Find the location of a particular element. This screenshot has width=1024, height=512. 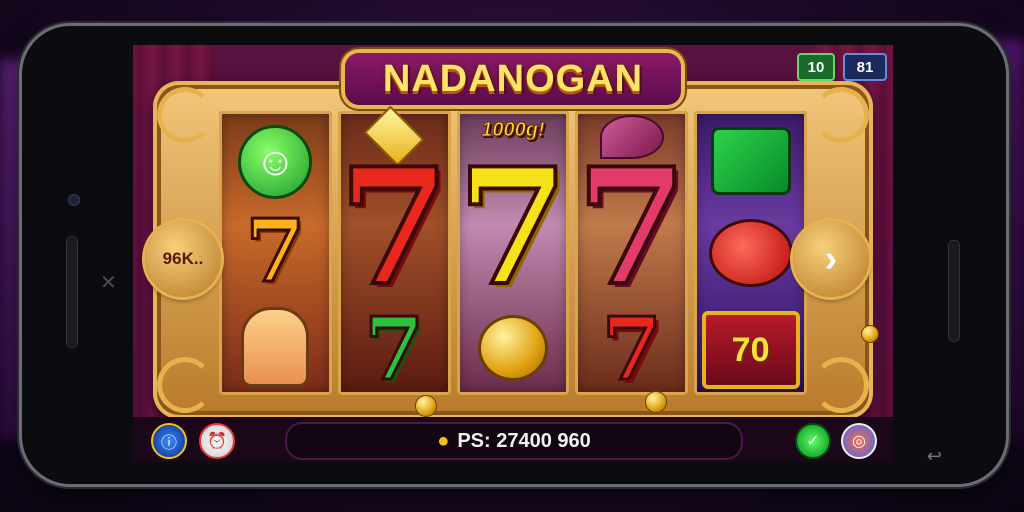

settings-icon: ◎ is located at coordinates (859, 441).